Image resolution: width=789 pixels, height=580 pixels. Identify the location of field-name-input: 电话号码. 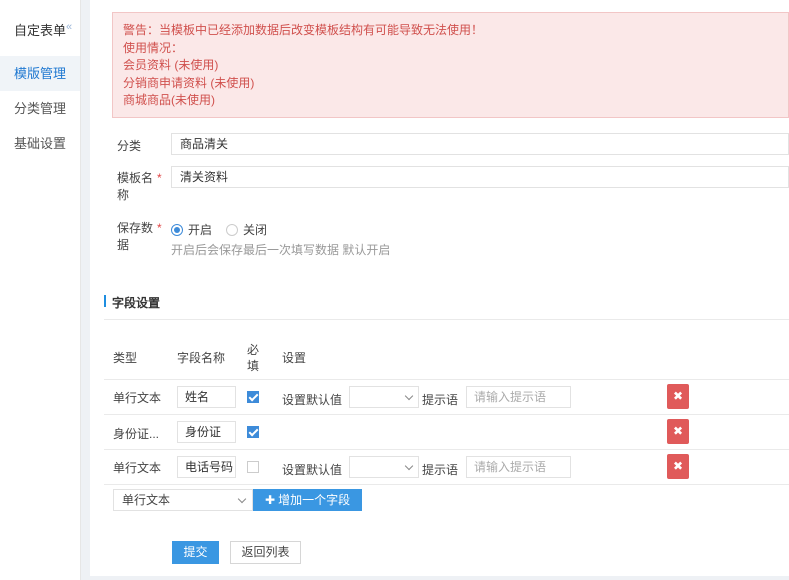
(206, 467).